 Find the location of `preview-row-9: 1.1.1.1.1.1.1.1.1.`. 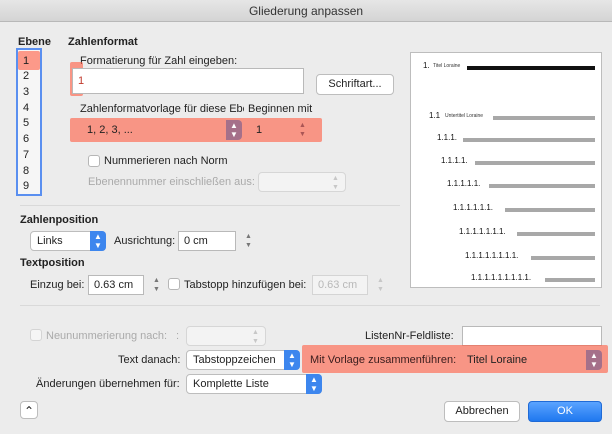

preview-row-9: 1.1.1.1.1.1.1.1.1. is located at coordinates (507, 280).